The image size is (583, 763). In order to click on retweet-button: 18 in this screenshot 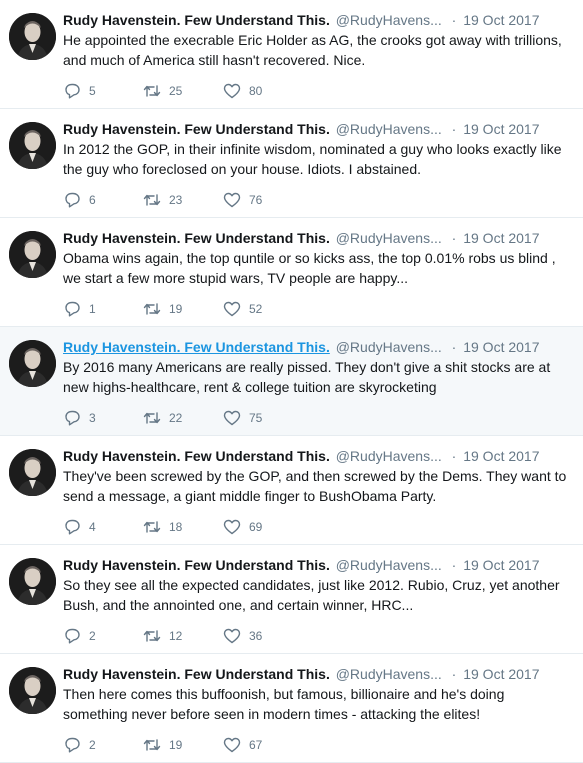, I will do `click(183, 527)`.